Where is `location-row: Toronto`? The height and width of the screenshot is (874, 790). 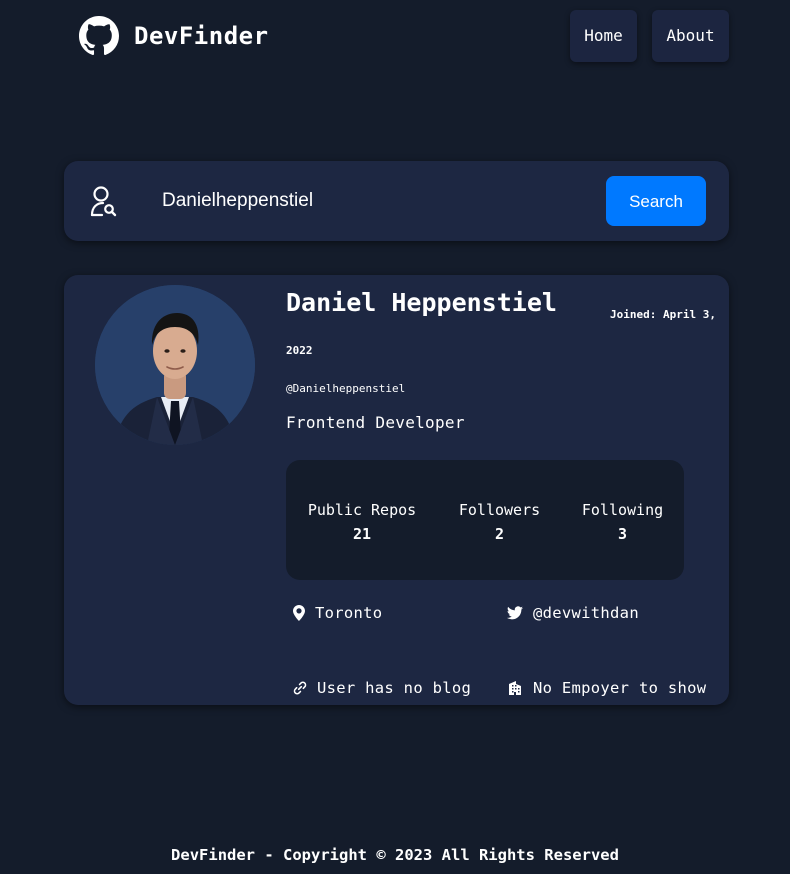 location-row: Toronto is located at coordinates (337, 613).